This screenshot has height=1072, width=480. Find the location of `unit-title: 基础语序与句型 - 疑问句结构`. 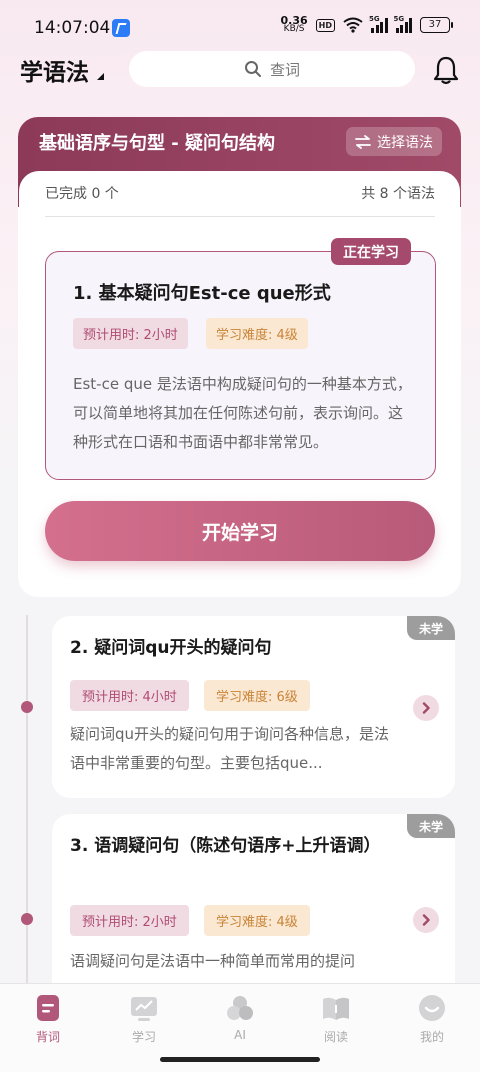

unit-title: 基础语序与句型 - 疑问句结构 is located at coordinates (157, 143).